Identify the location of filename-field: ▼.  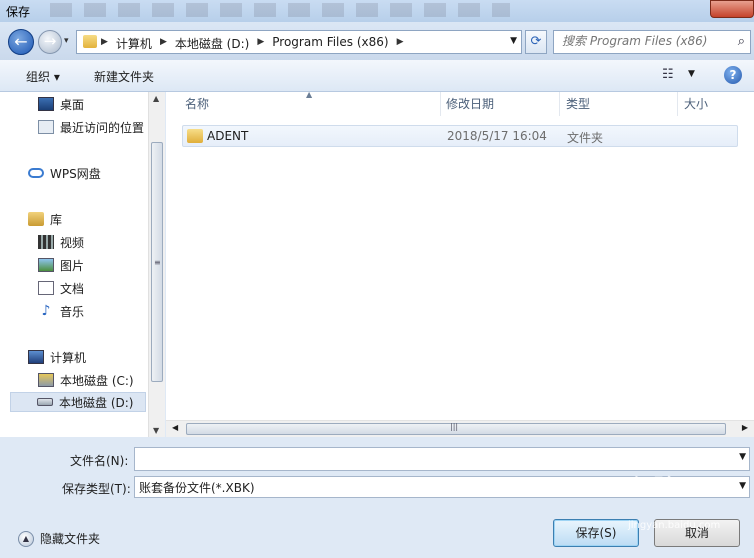
(442, 459).